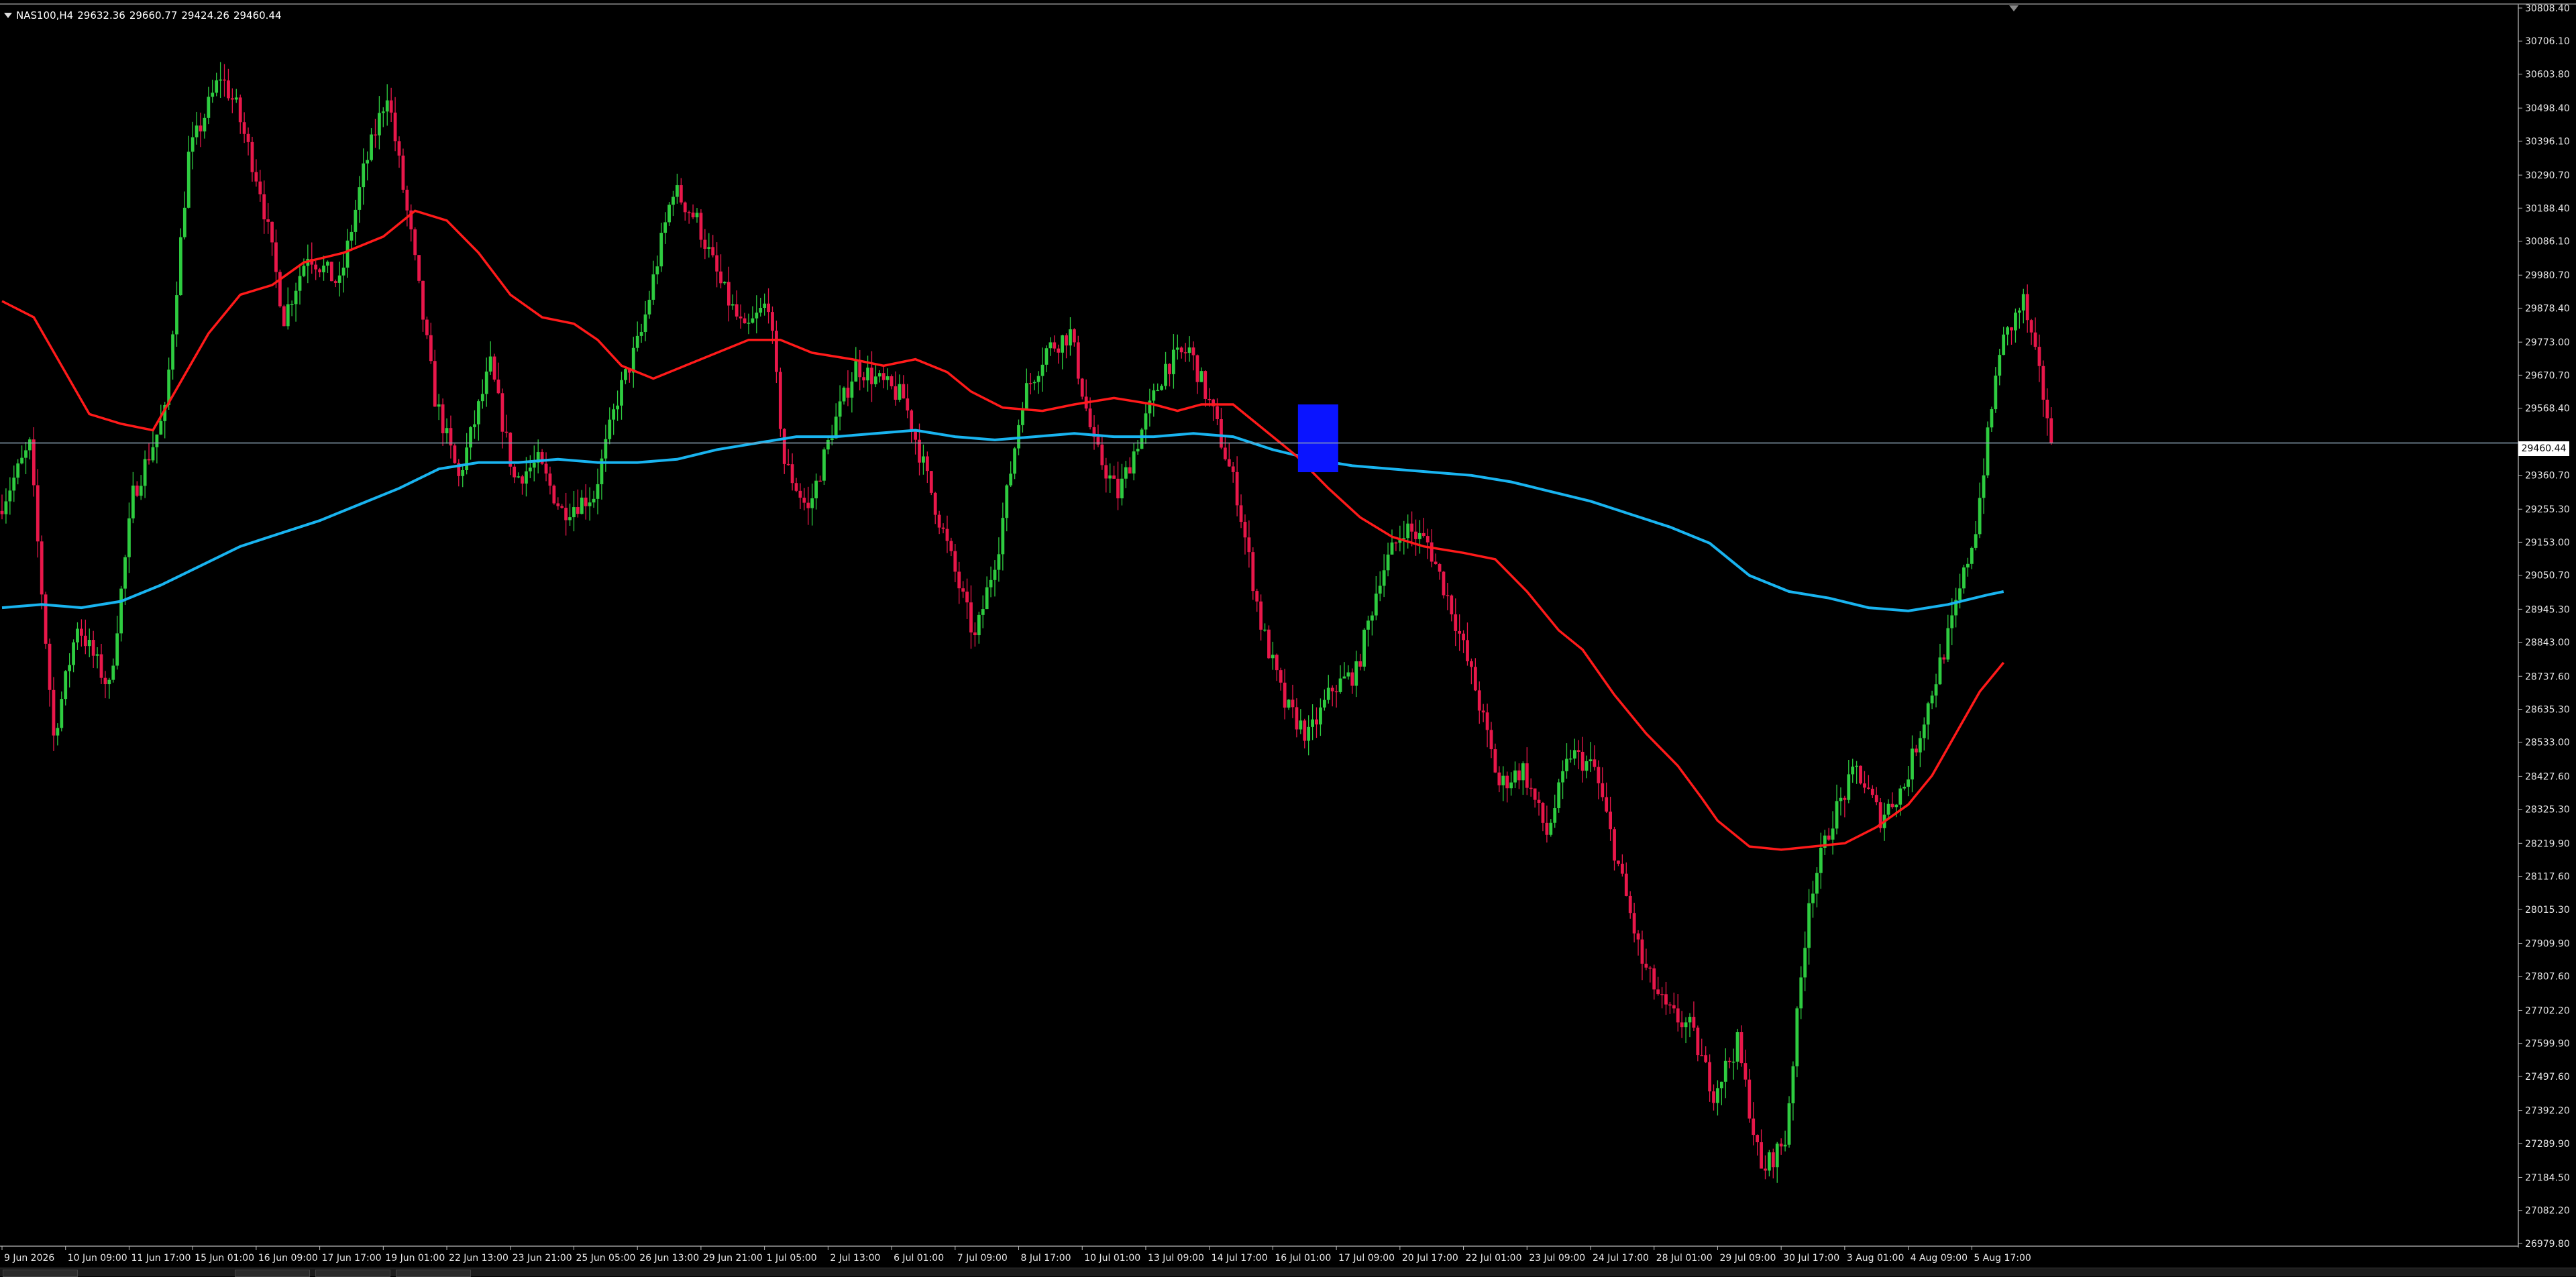 The image size is (2576, 1277). I want to click on chart-shift-marker-icon, so click(2014, 8).